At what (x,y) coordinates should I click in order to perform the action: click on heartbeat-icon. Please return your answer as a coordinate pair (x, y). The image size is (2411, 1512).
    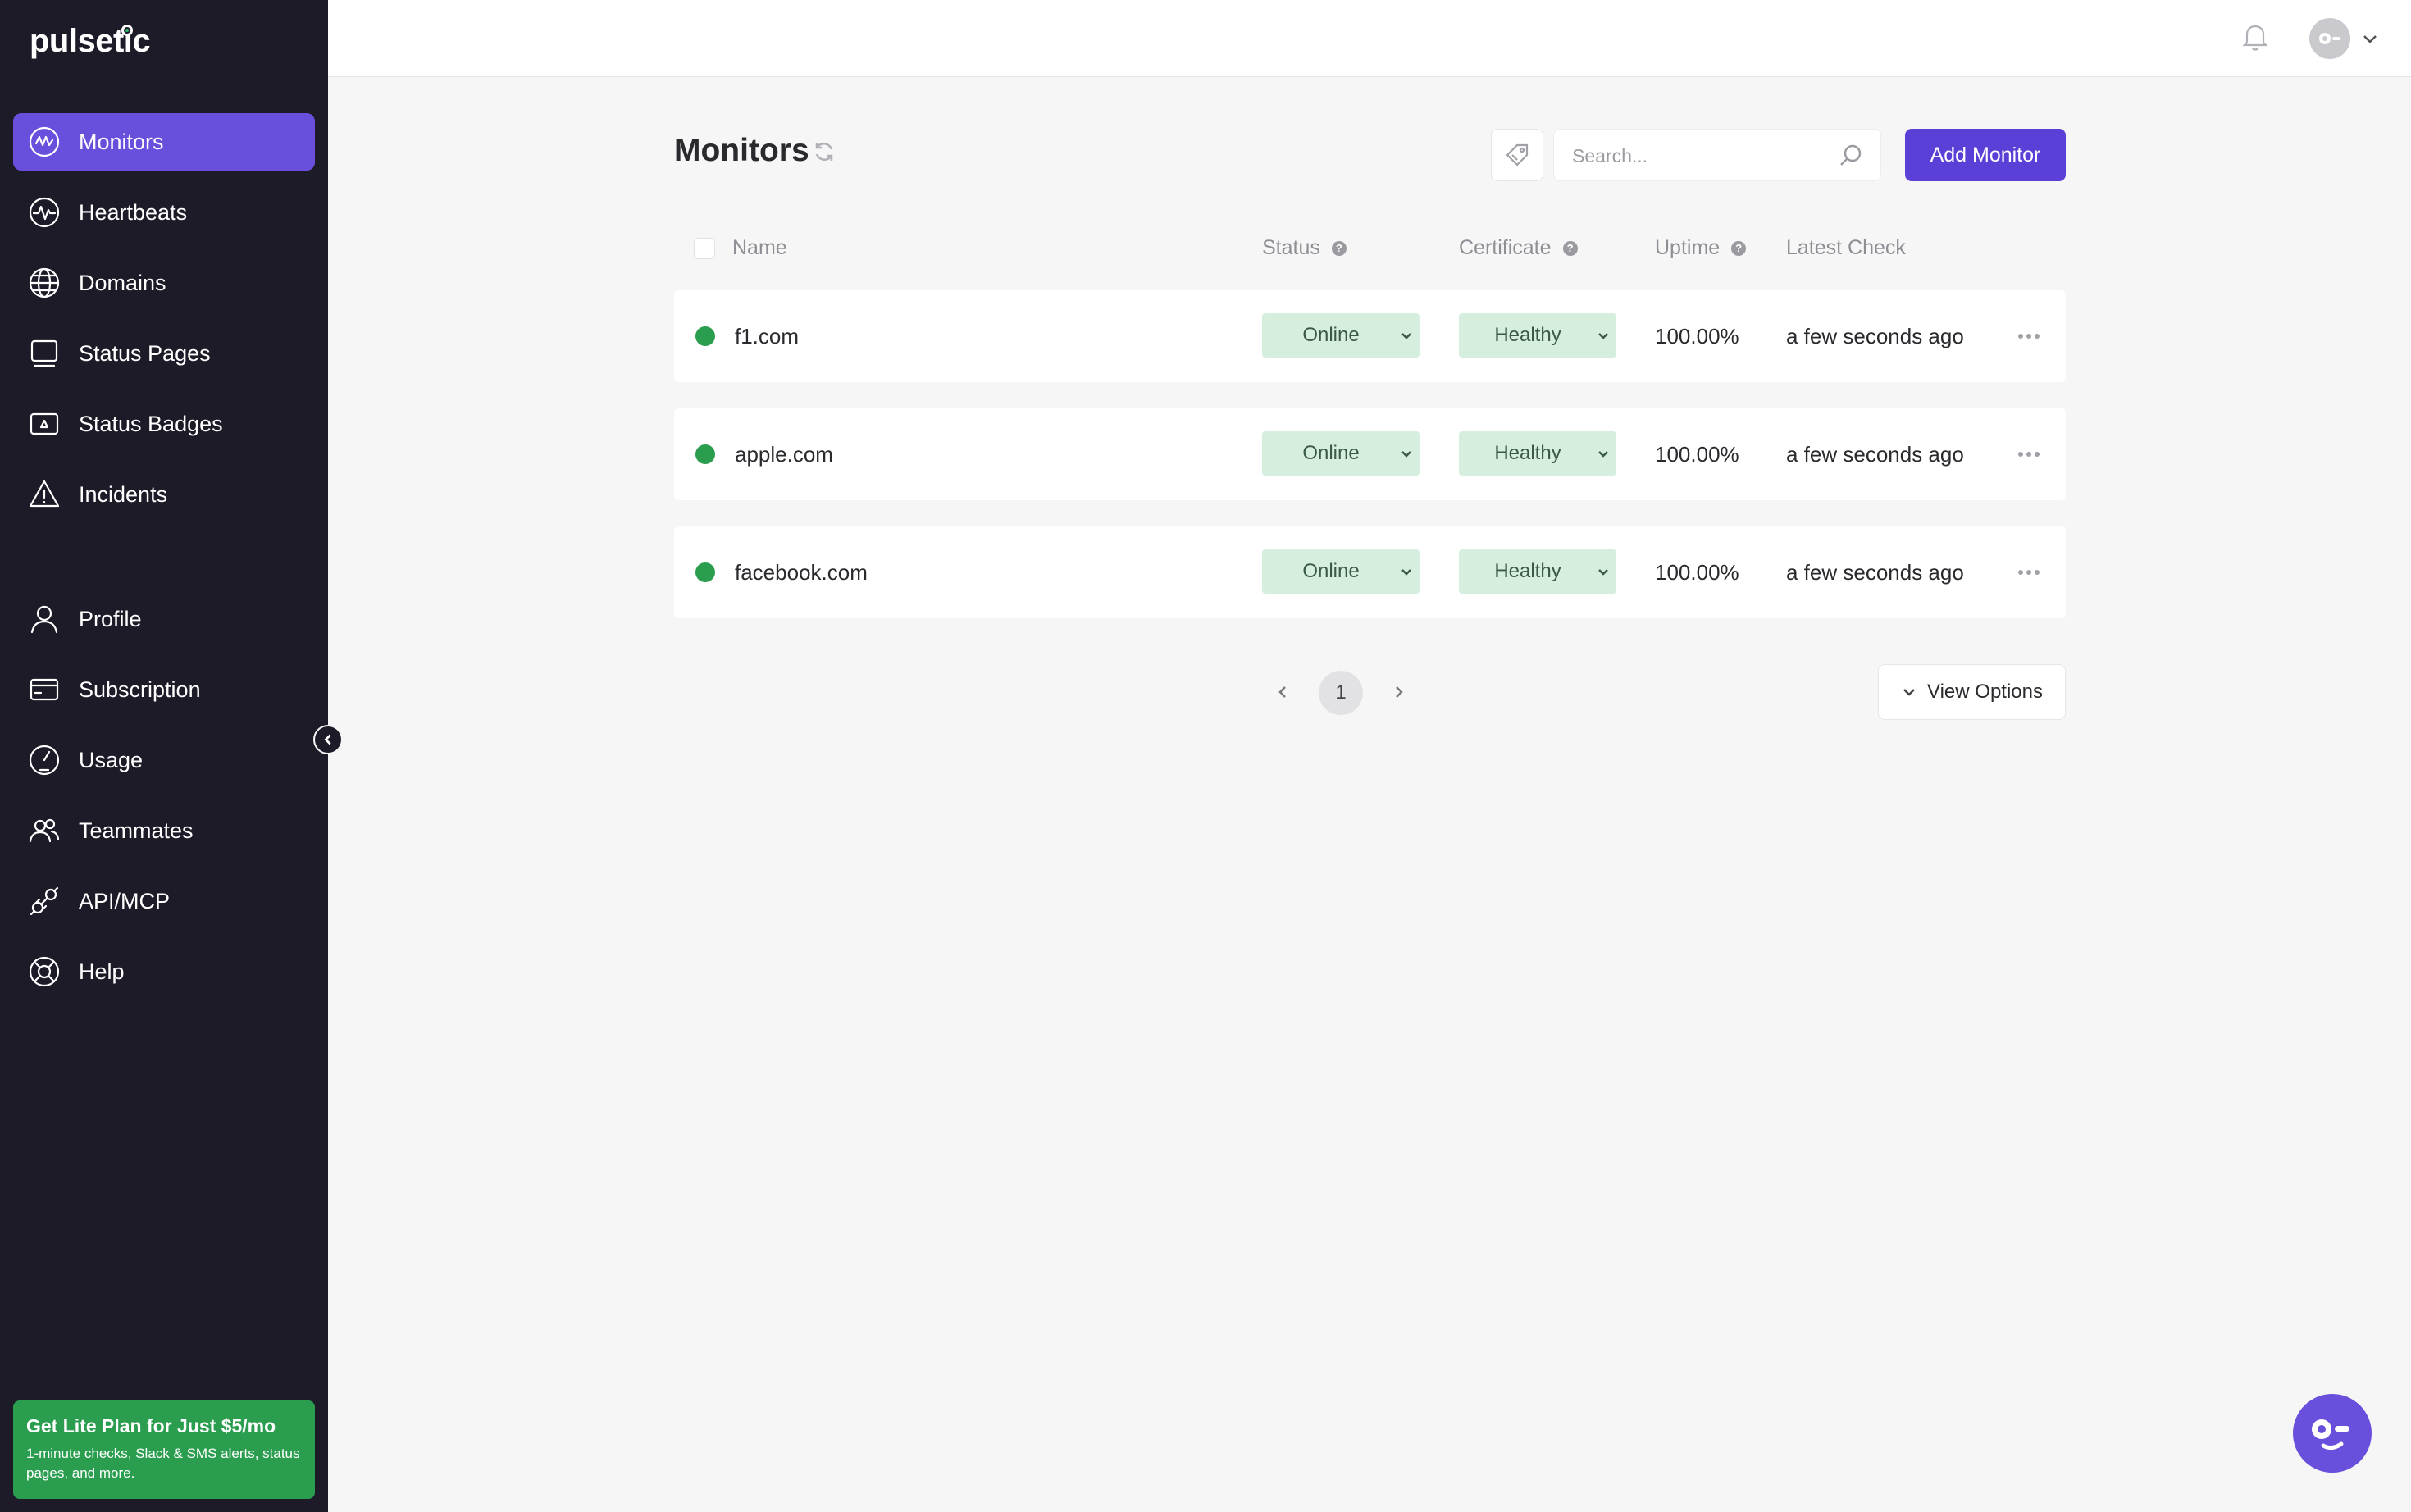
    Looking at the image, I should click on (44, 212).